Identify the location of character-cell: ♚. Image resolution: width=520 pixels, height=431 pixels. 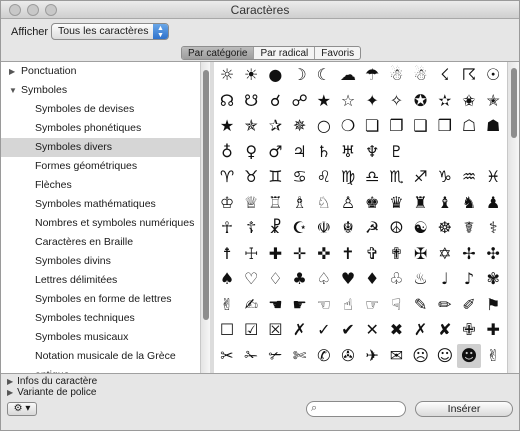
(372, 203).